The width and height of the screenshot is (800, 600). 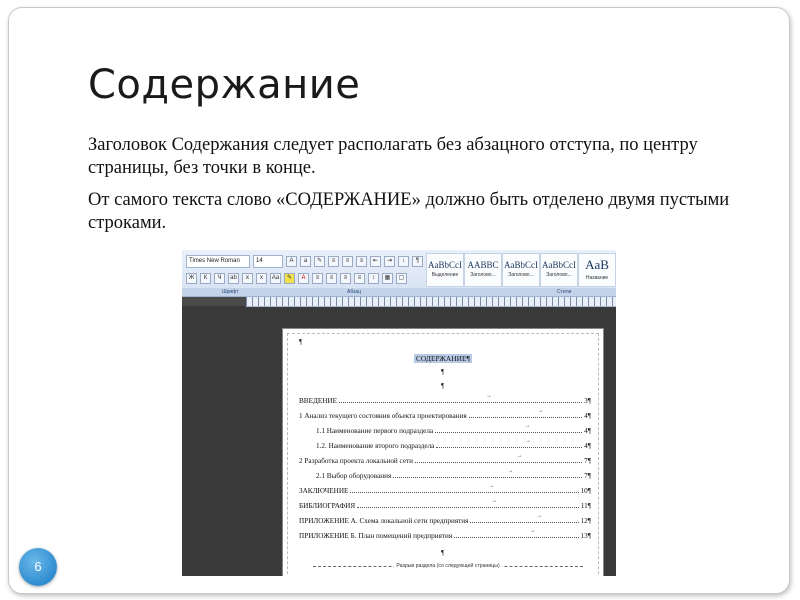 I want to click on bold-icon: Ж, so click(x=191, y=278).